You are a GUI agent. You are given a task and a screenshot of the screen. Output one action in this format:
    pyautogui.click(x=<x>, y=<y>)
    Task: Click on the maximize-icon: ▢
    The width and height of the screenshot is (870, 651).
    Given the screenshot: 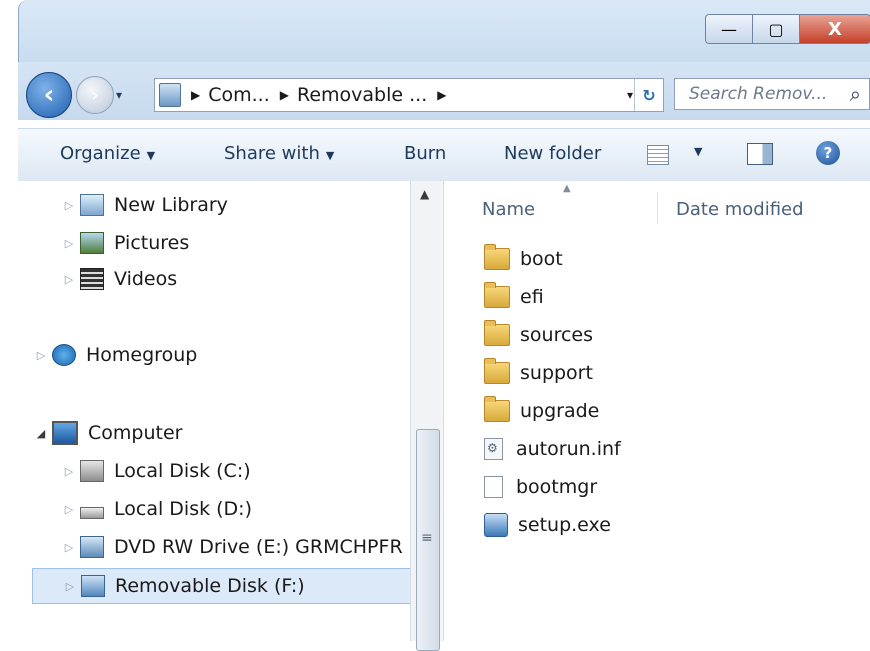 What is the action you would take?
    pyautogui.click(x=776, y=29)
    